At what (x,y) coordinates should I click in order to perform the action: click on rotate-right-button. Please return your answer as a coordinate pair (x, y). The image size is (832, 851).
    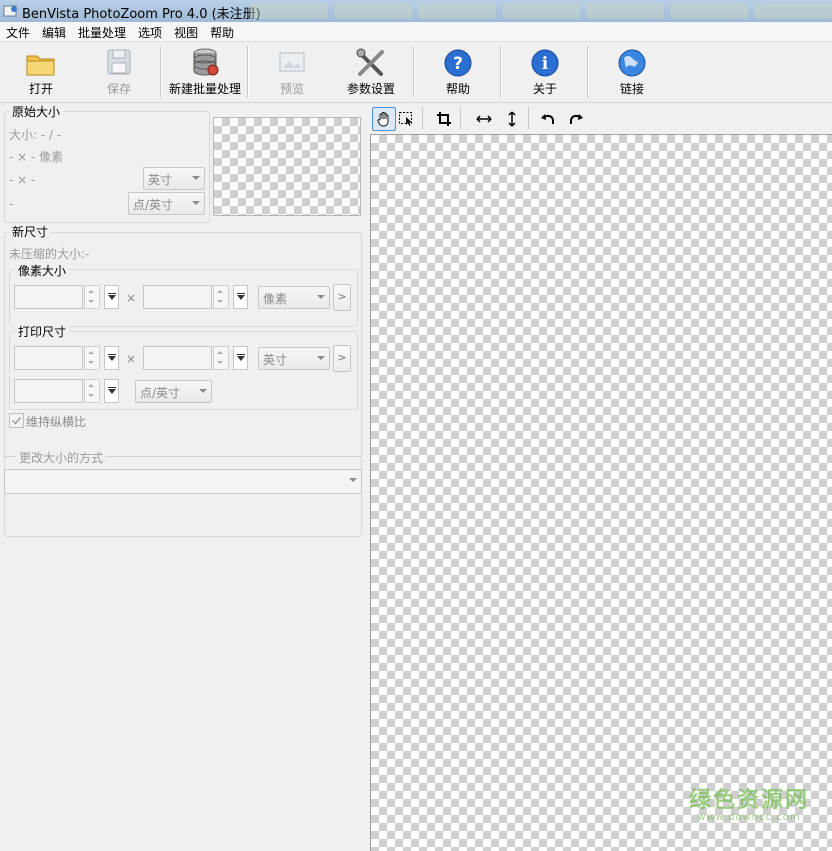
    Looking at the image, I should click on (576, 119).